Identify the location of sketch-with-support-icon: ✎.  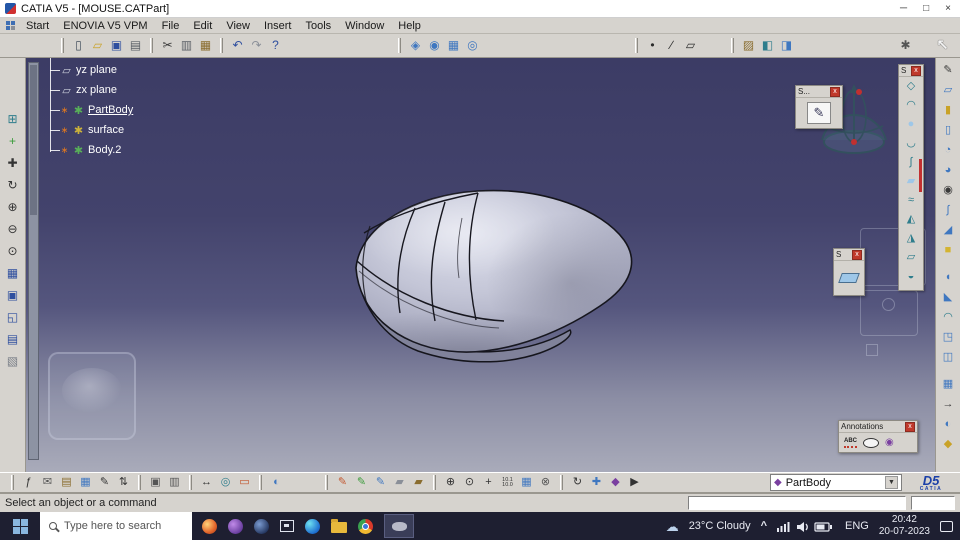
(819, 113).